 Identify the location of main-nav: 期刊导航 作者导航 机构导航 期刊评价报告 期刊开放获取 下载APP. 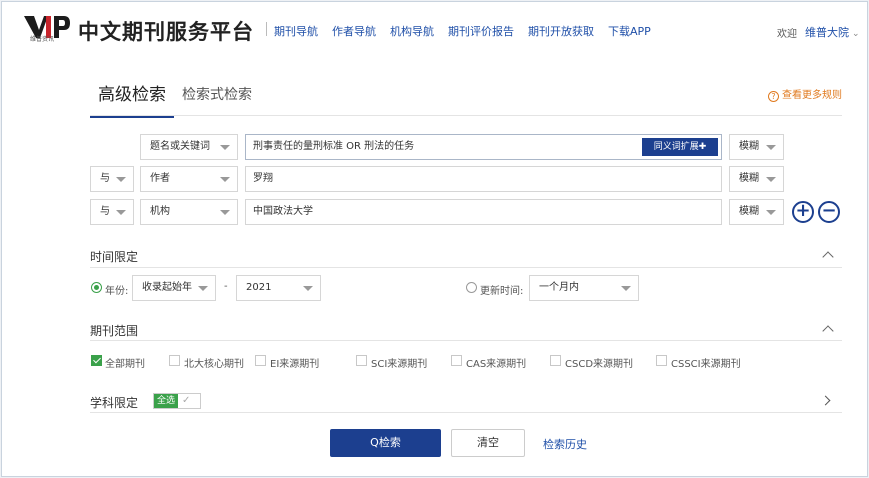
(469, 31).